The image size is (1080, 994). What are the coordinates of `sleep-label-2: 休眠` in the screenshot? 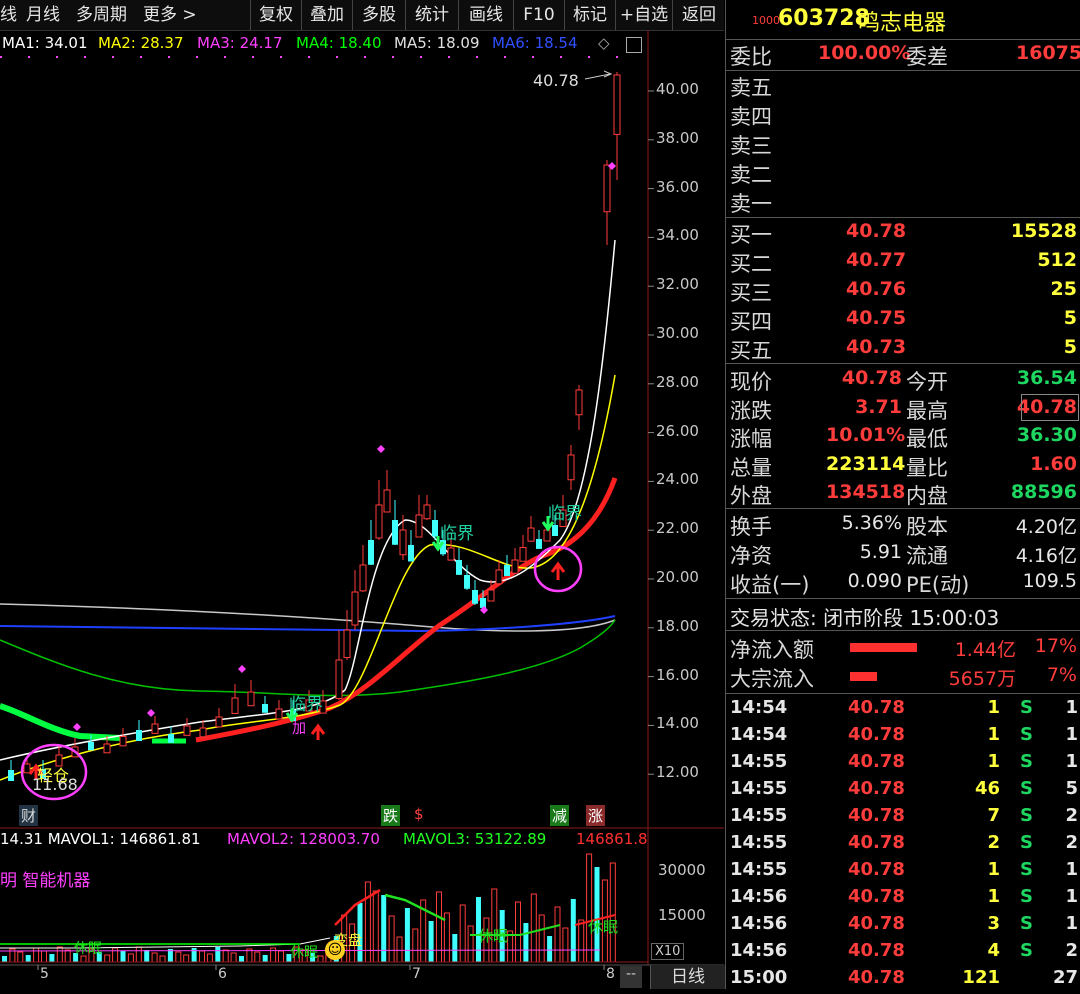 It's located at (304, 953).